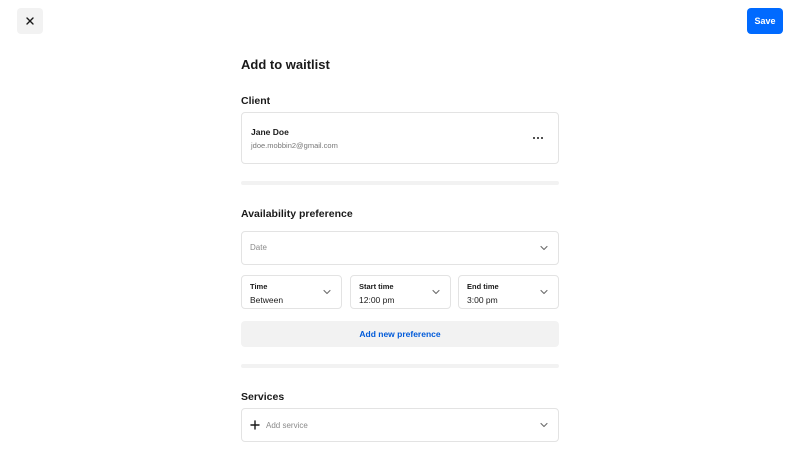  Describe the element at coordinates (263, 397) in the screenshot. I see `services-section-label: Services` at that location.